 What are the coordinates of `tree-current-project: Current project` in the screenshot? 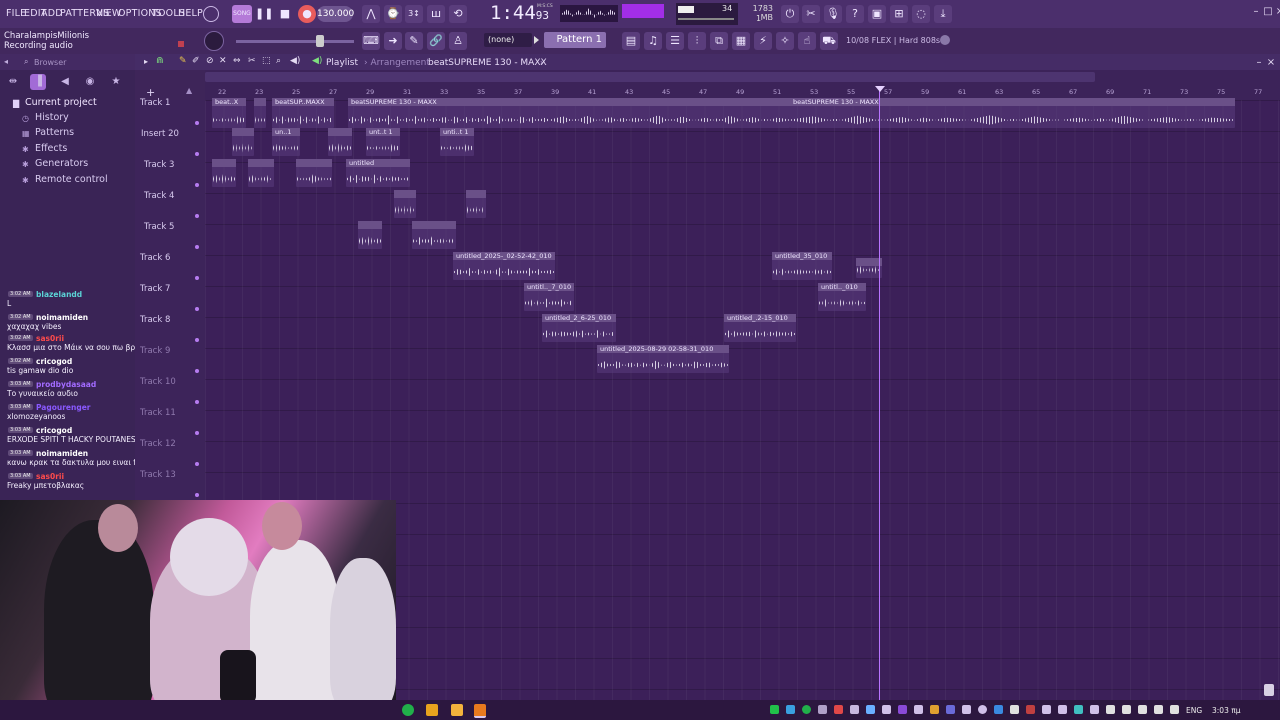 It's located at (61, 102).